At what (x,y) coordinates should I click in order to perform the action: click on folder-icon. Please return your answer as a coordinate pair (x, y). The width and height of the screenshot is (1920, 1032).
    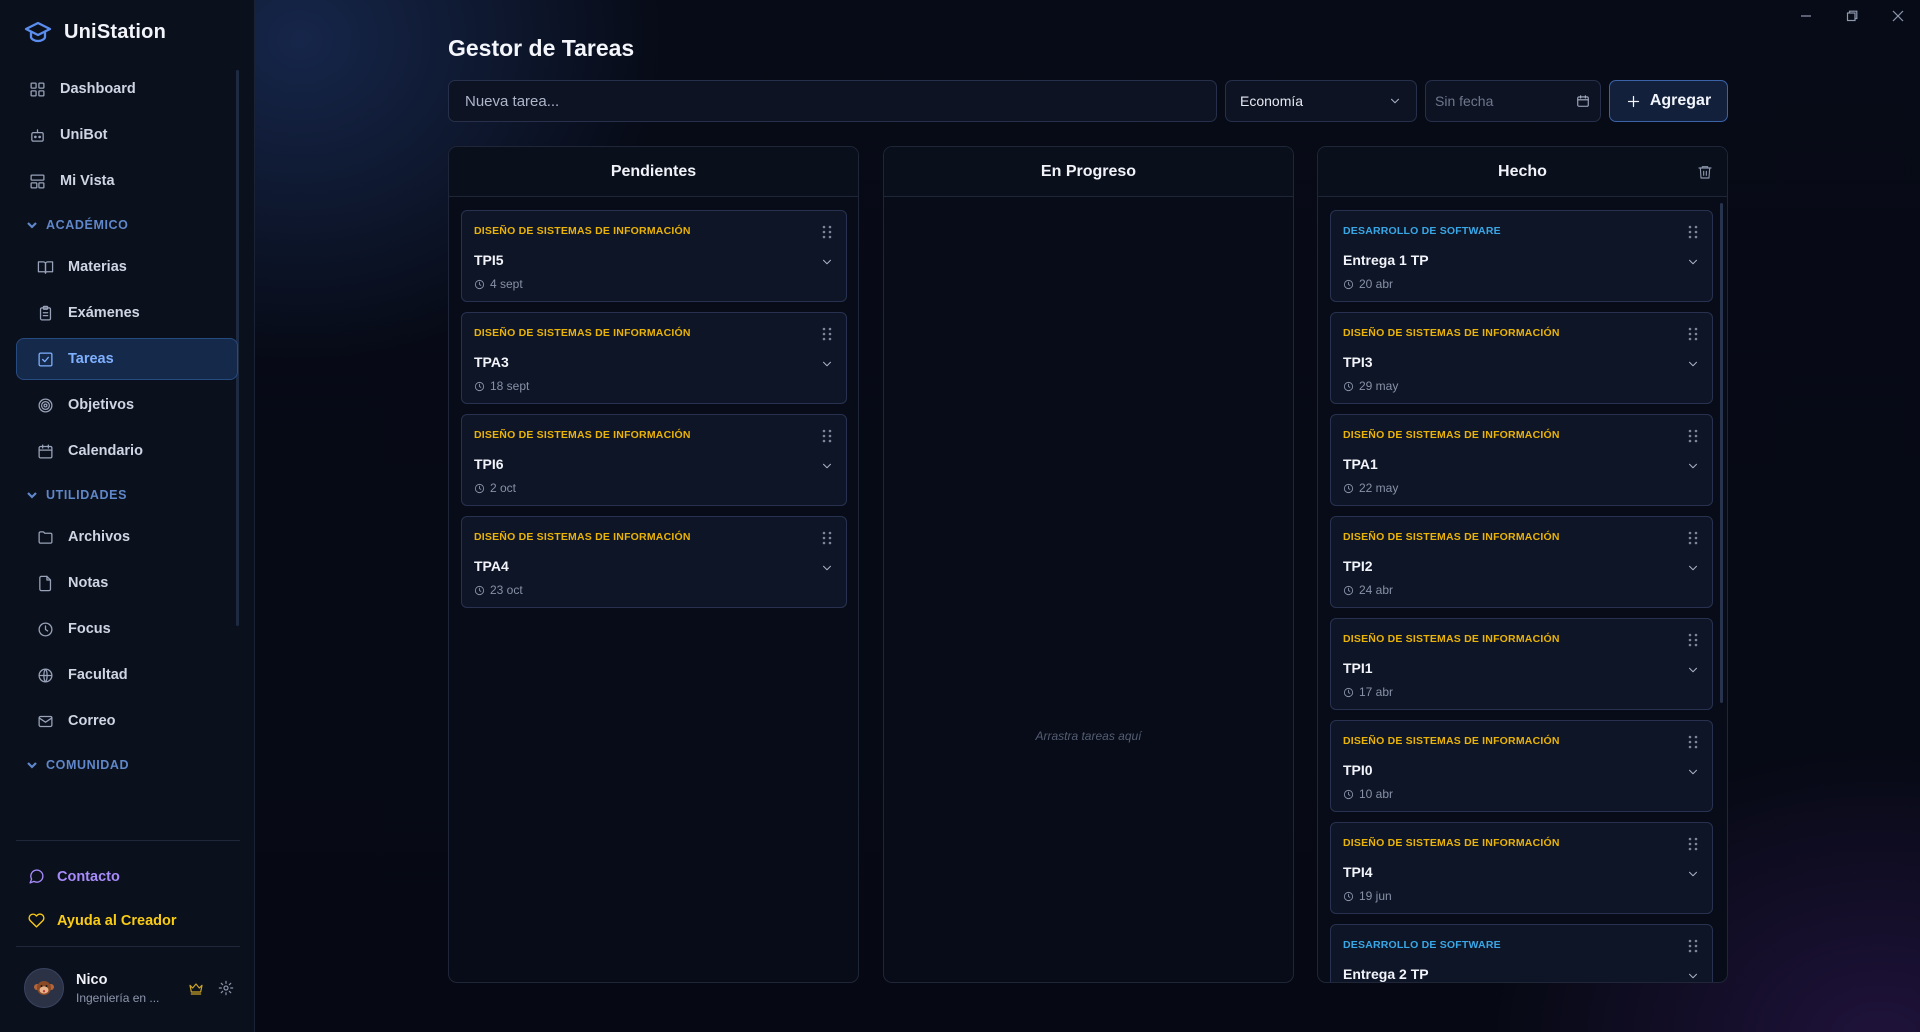
    Looking at the image, I should click on (45, 537).